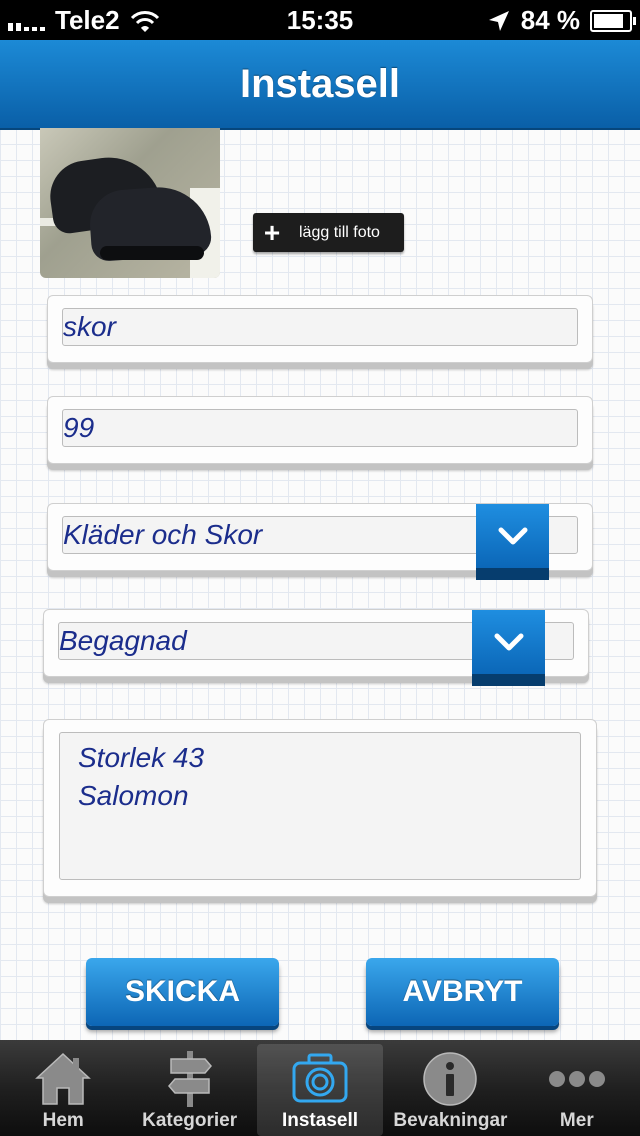  I want to click on tab-instasell: Instasell, so click(320, 1090).